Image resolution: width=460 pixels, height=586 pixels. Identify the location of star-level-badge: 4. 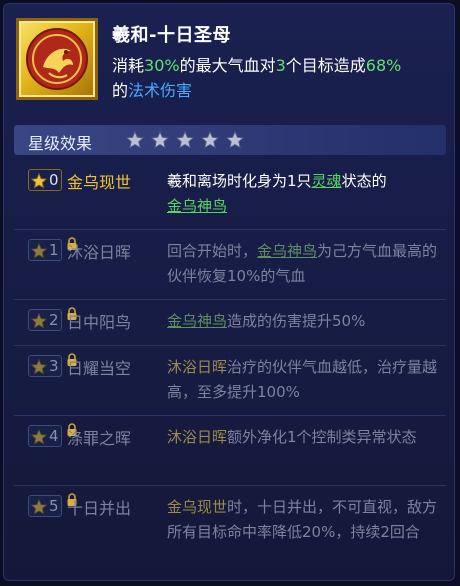
(52, 435).